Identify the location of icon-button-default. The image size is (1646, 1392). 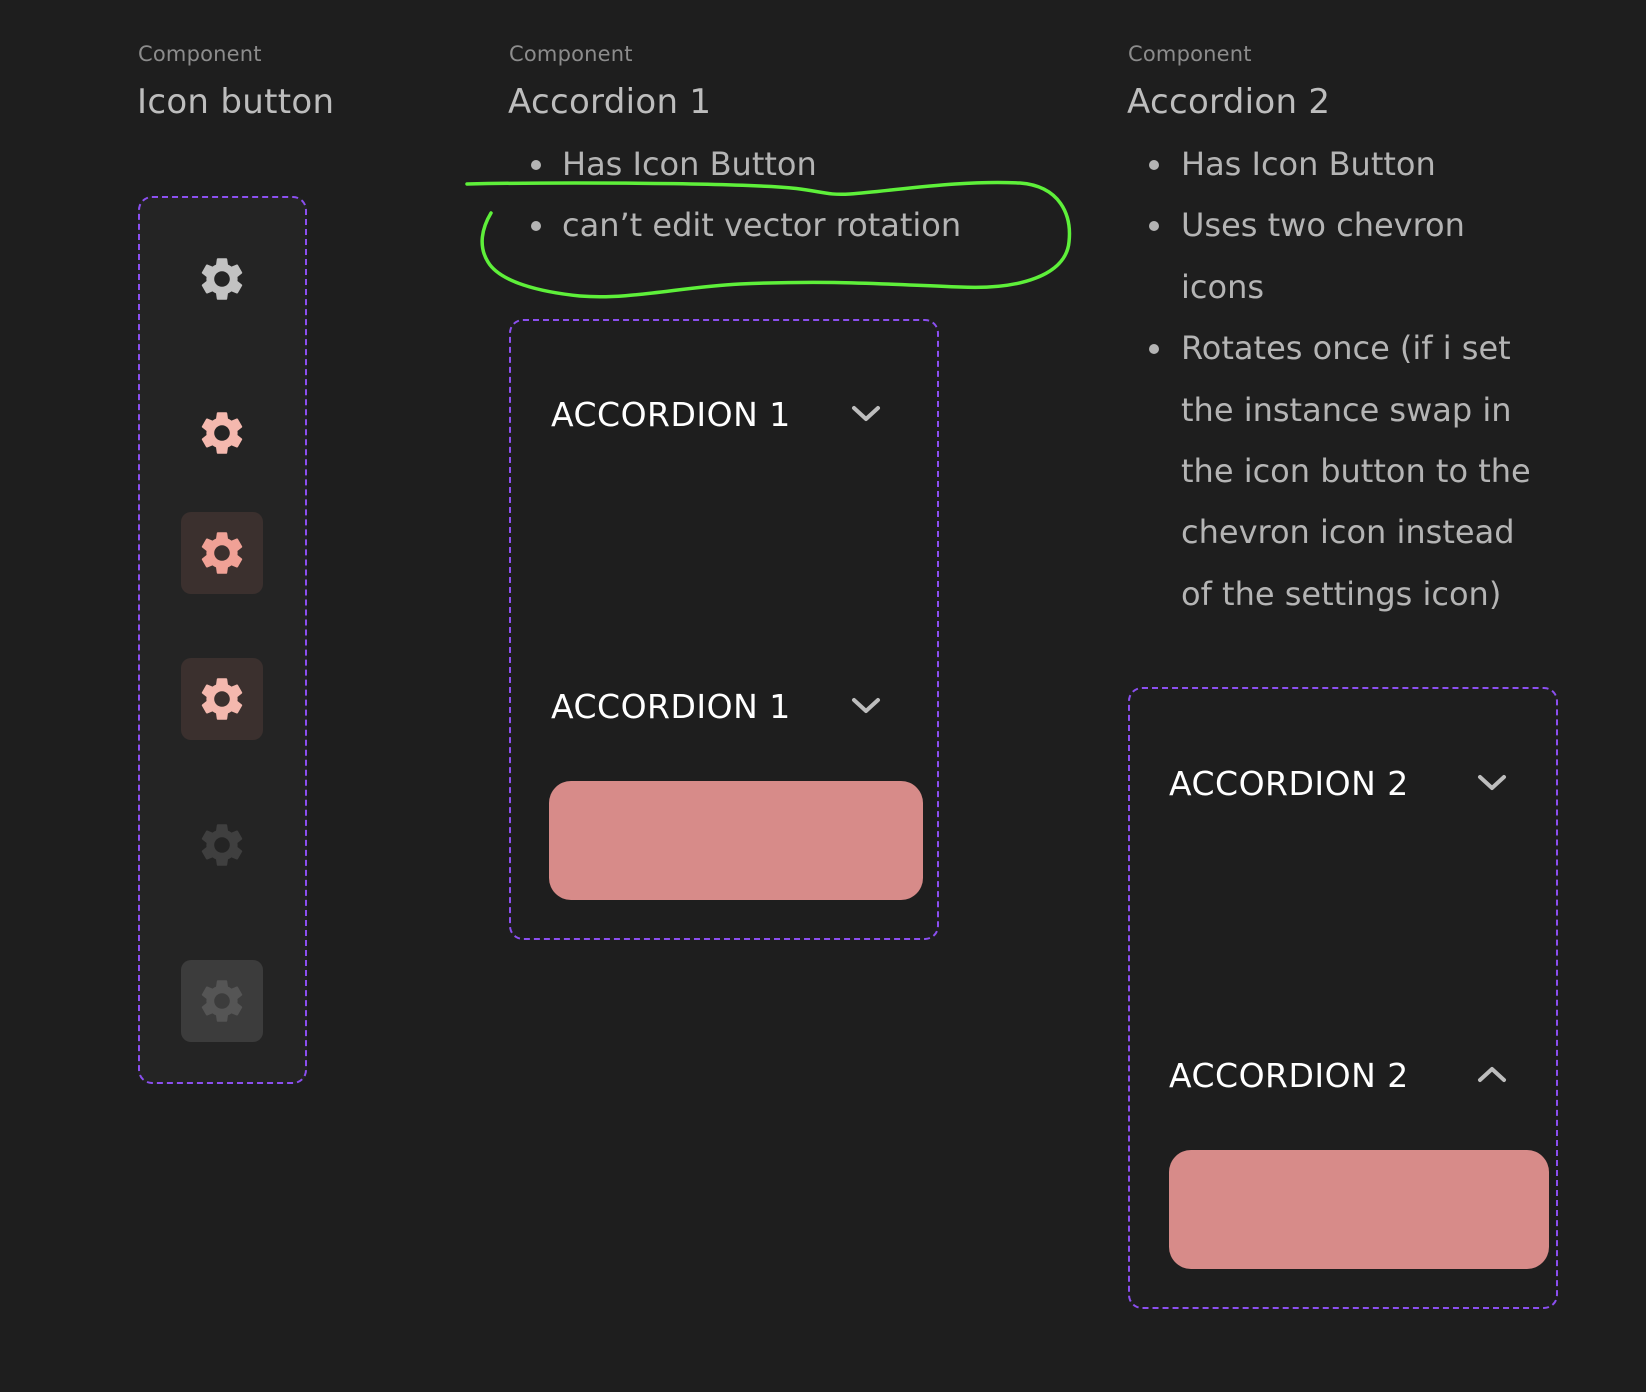
(222, 279).